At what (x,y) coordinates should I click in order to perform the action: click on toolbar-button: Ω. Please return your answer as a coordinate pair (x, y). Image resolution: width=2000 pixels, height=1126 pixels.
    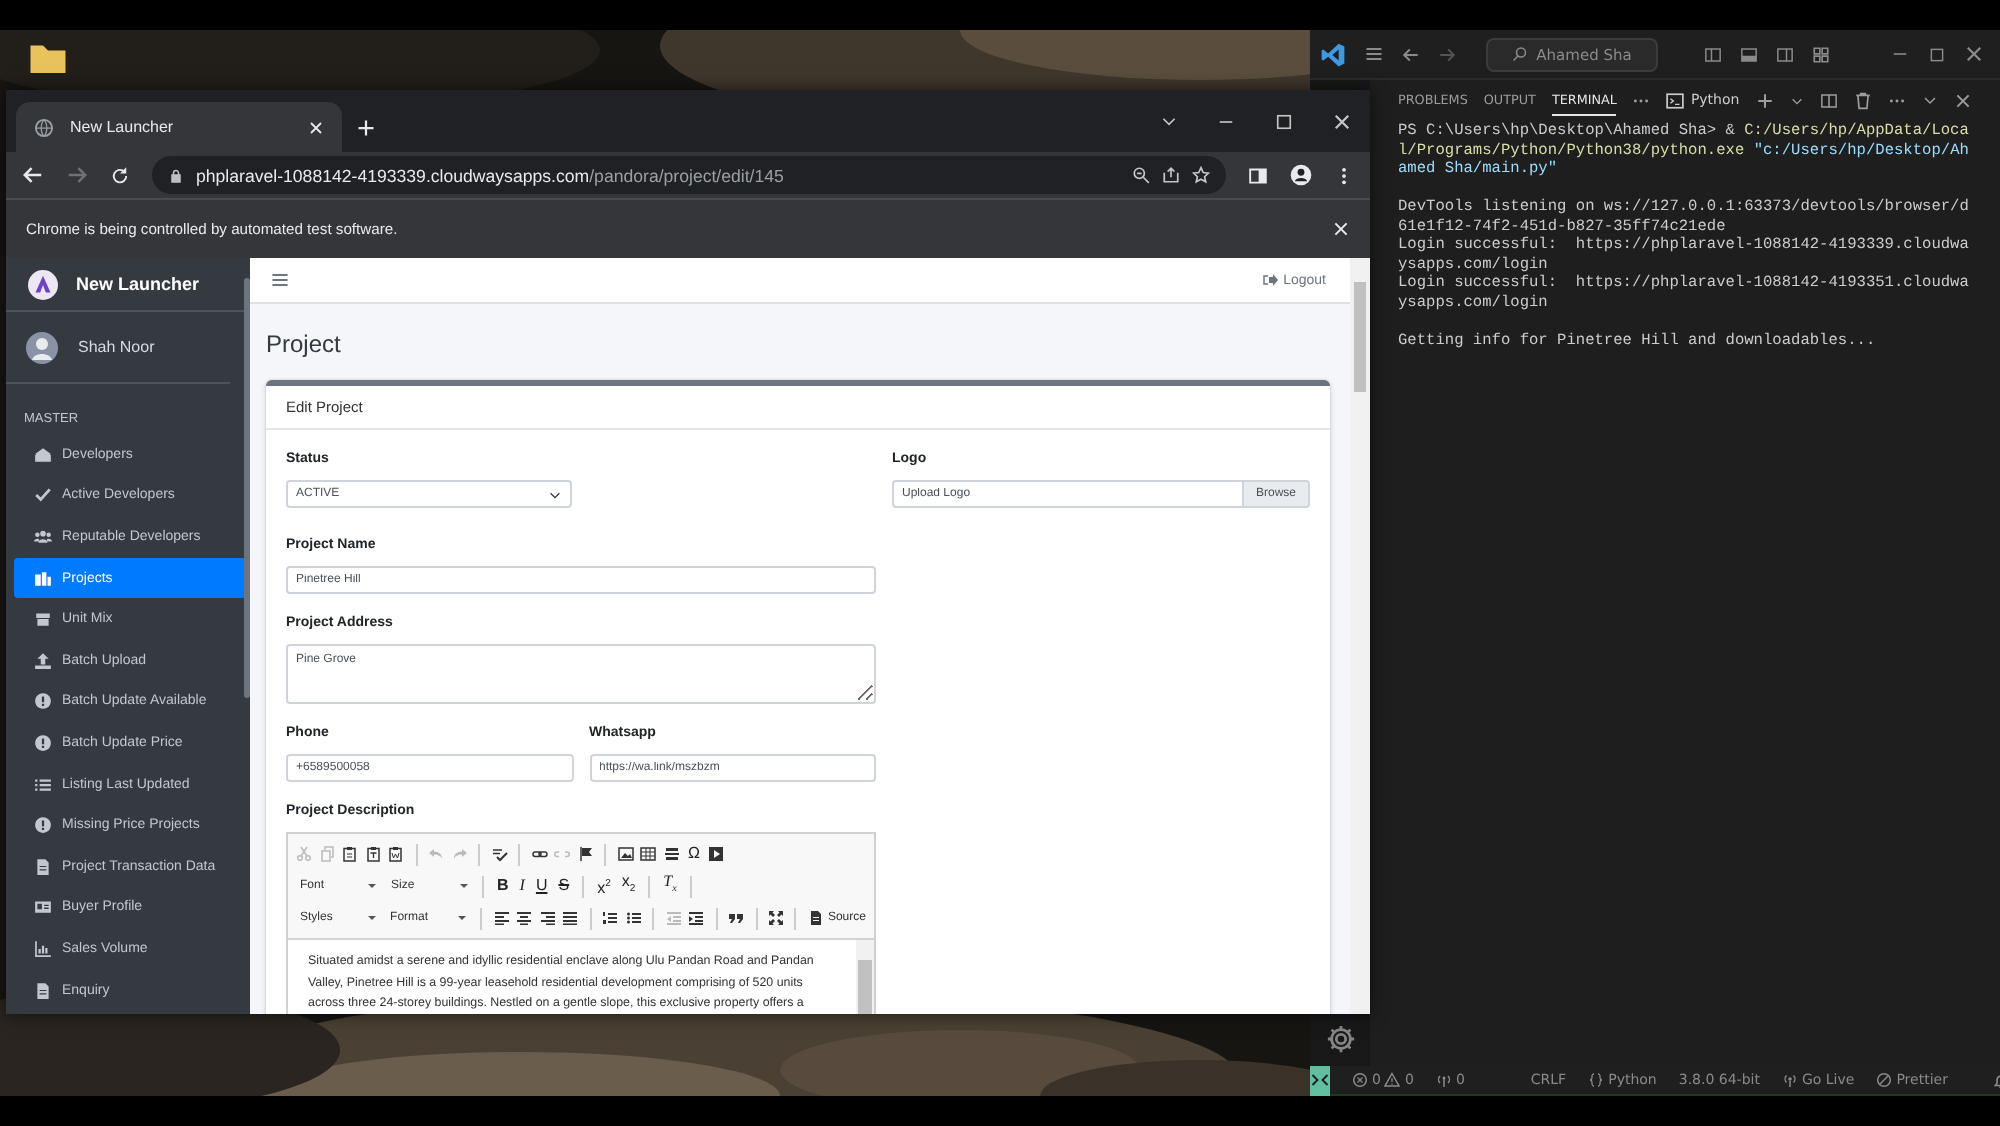
    Looking at the image, I should click on (694, 854).